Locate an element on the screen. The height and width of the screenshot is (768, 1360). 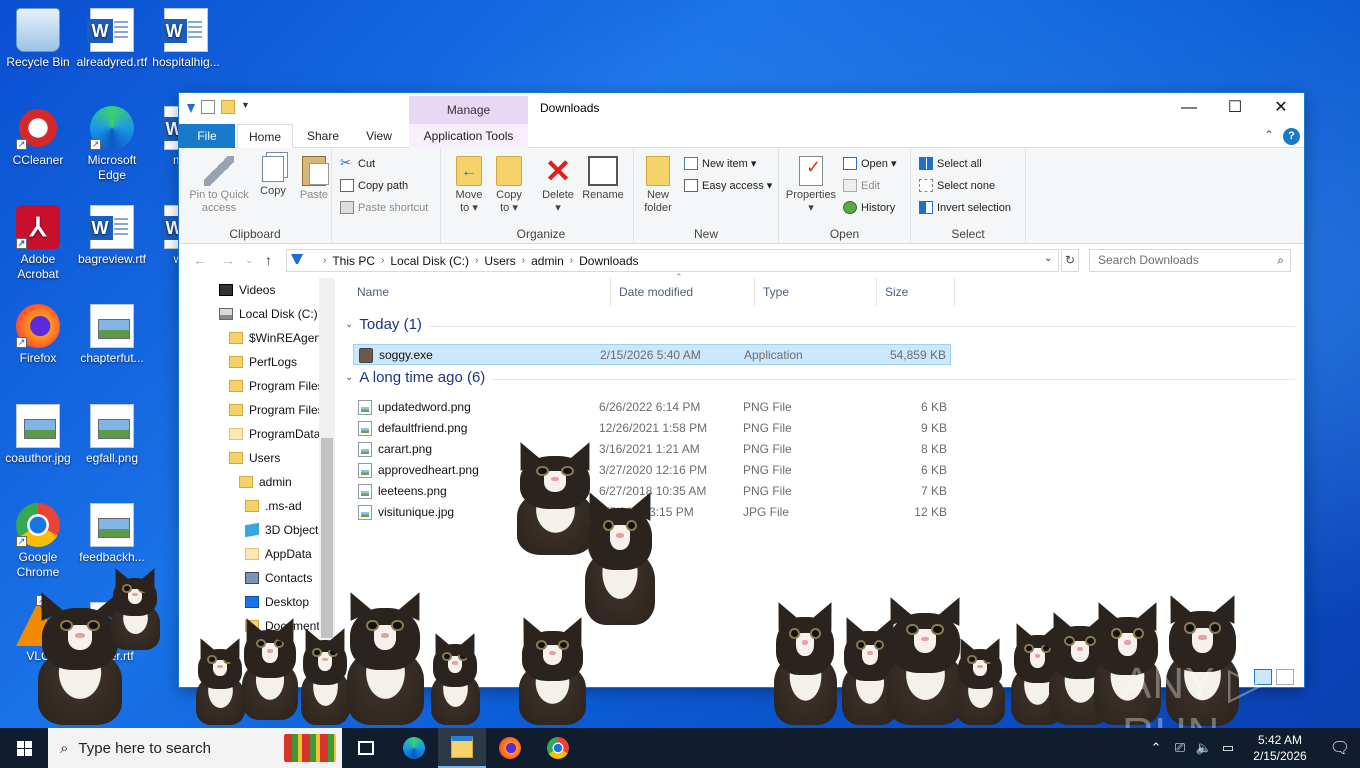
copy-to-button: Copy to ▾ is located at coordinates (509, 185).